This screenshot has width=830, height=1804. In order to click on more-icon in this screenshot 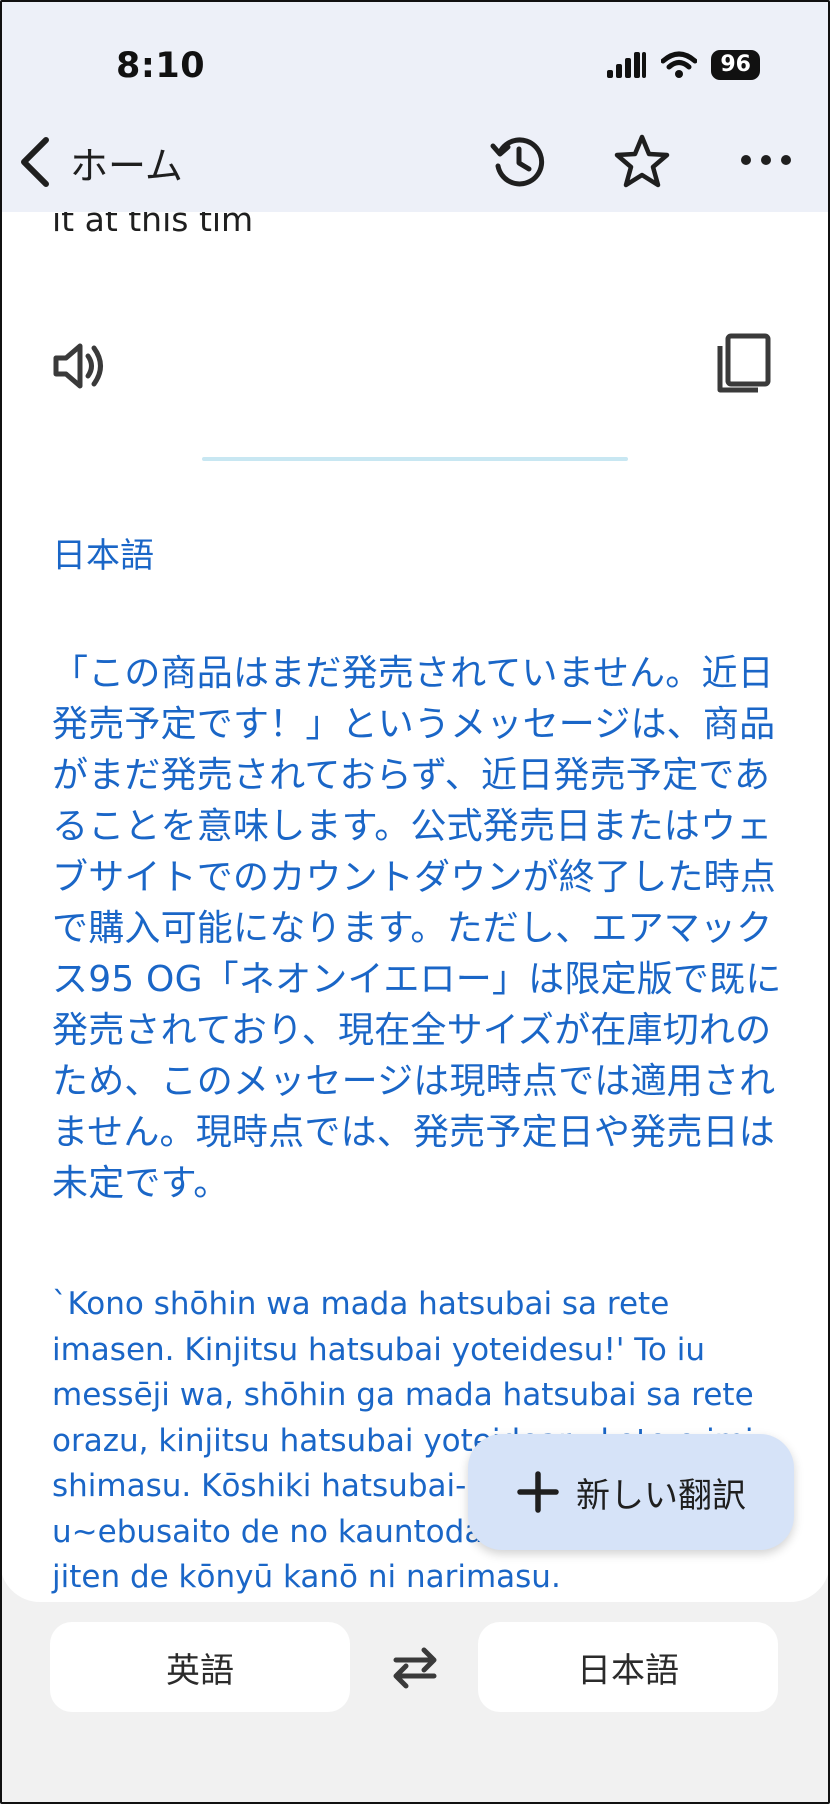, I will do `click(766, 160)`.